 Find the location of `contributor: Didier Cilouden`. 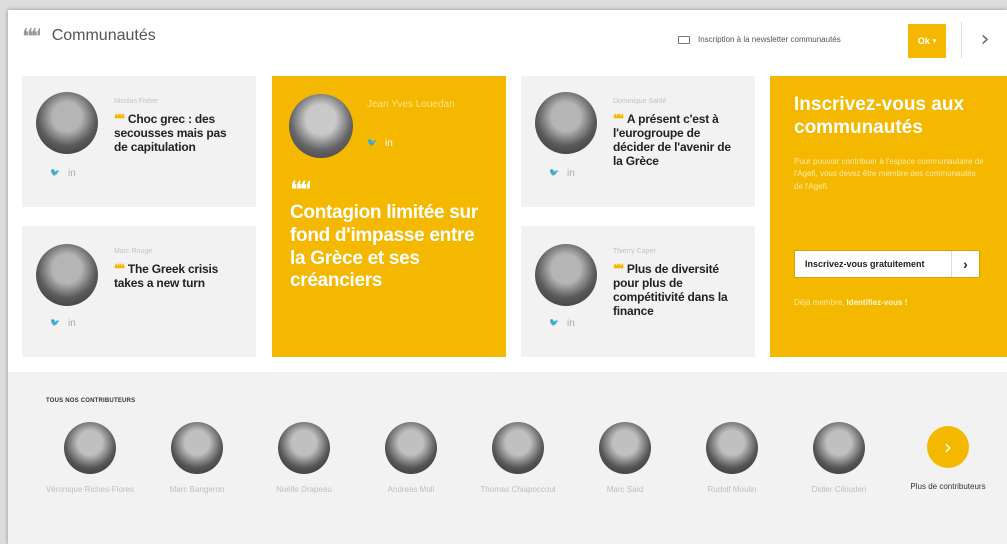

contributor: Didier Cilouden is located at coordinates (839, 458).